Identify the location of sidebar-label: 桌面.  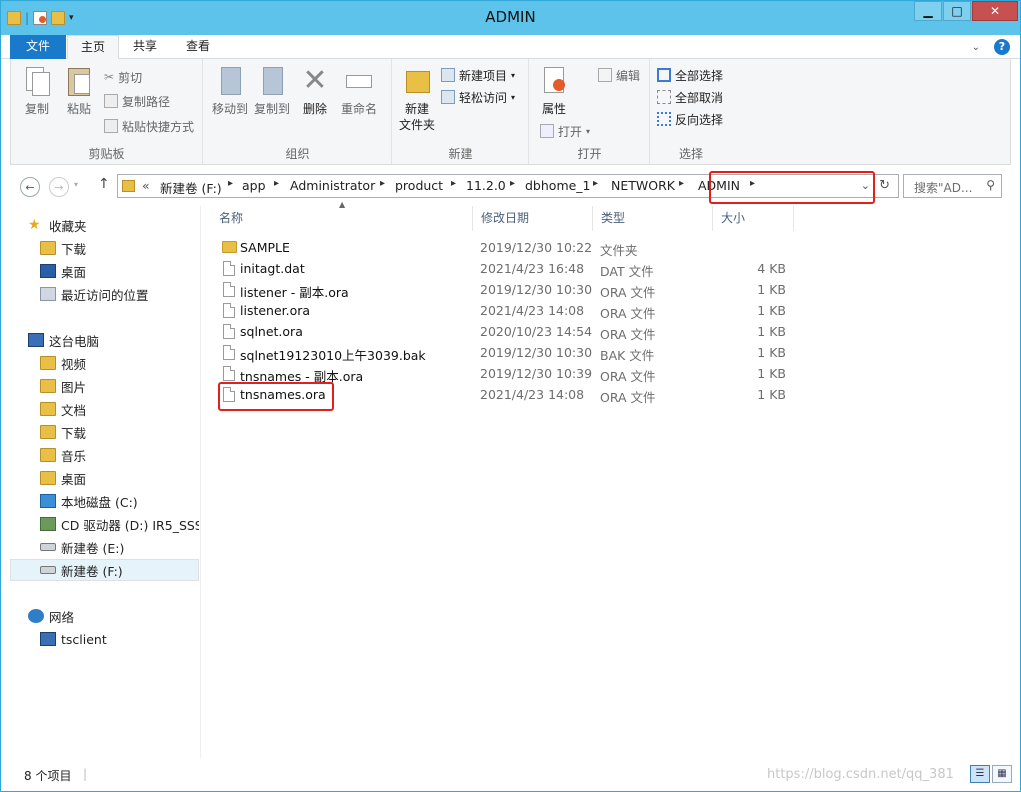
(74, 272).